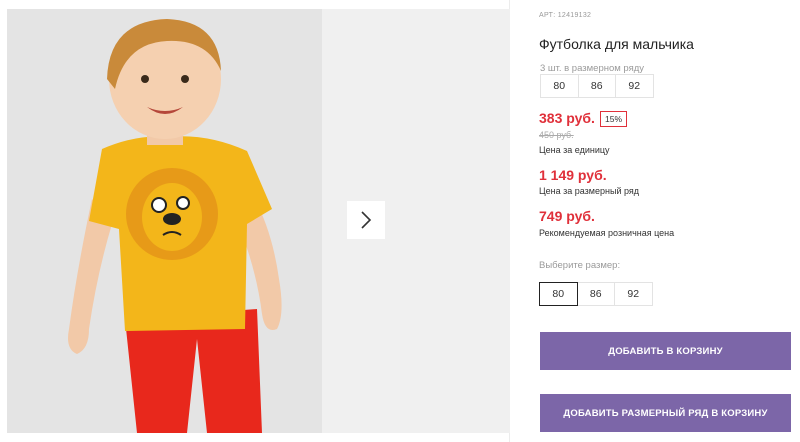 This screenshot has width=800, height=442. I want to click on set-size-list: 80 86 92, so click(597, 86).